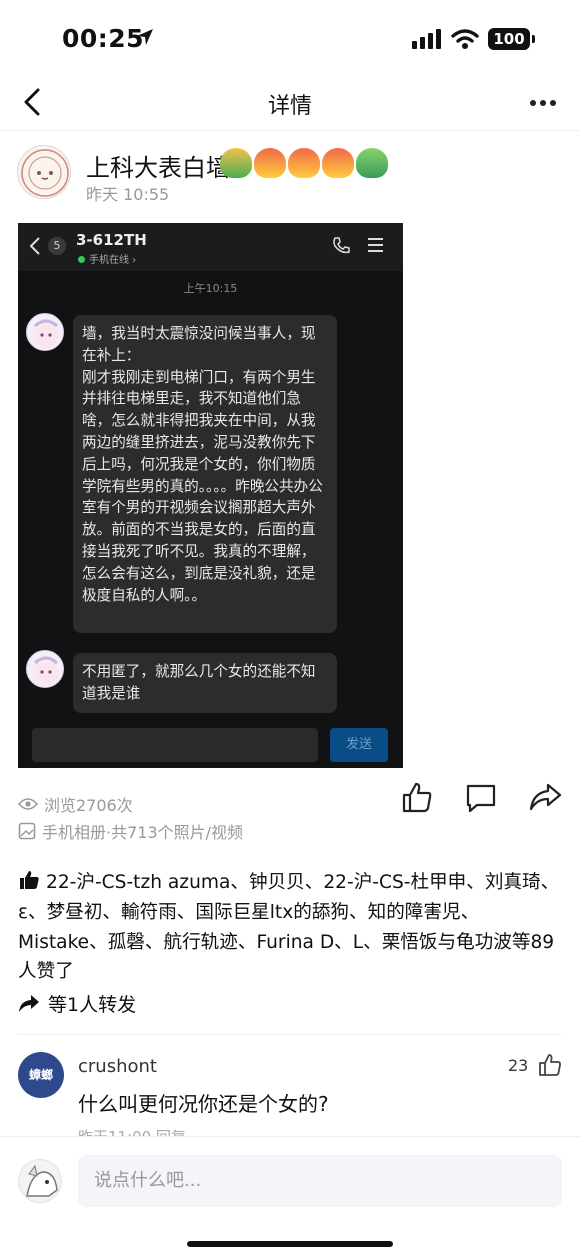  Describe the element at coordinates (290, 1244) in the screenshot. I see `home-indicator` at that location.